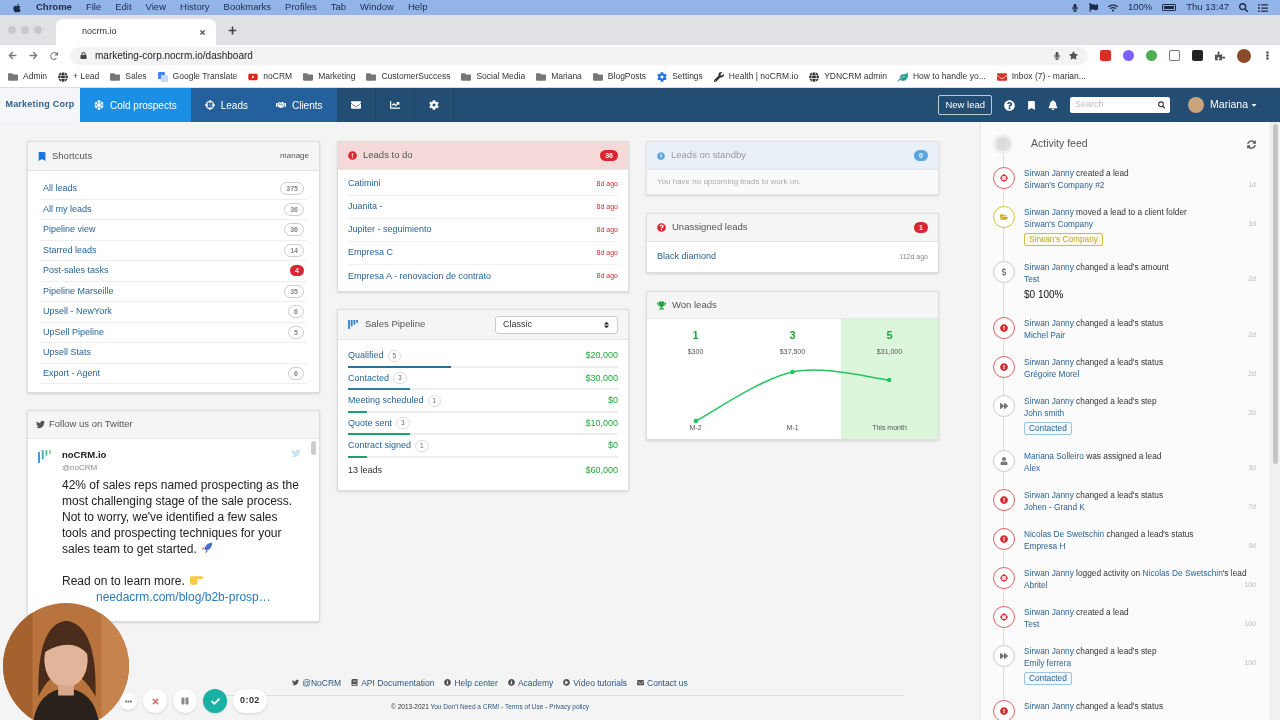 The width and height of the screenshot is (1280, 720). What do you see at coordinates (1244, 55) in the screenshot?
I see `profile-avatar` at bounding box center [1244, 55].